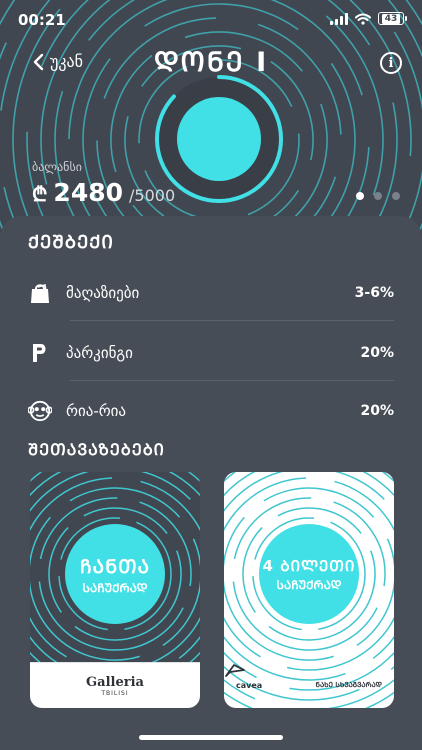 The image size is (422, 750). What do you see at coordinates (42, 20) in the screenshot?
I see `status-time: 00:21` at bounding box center [42, 20].